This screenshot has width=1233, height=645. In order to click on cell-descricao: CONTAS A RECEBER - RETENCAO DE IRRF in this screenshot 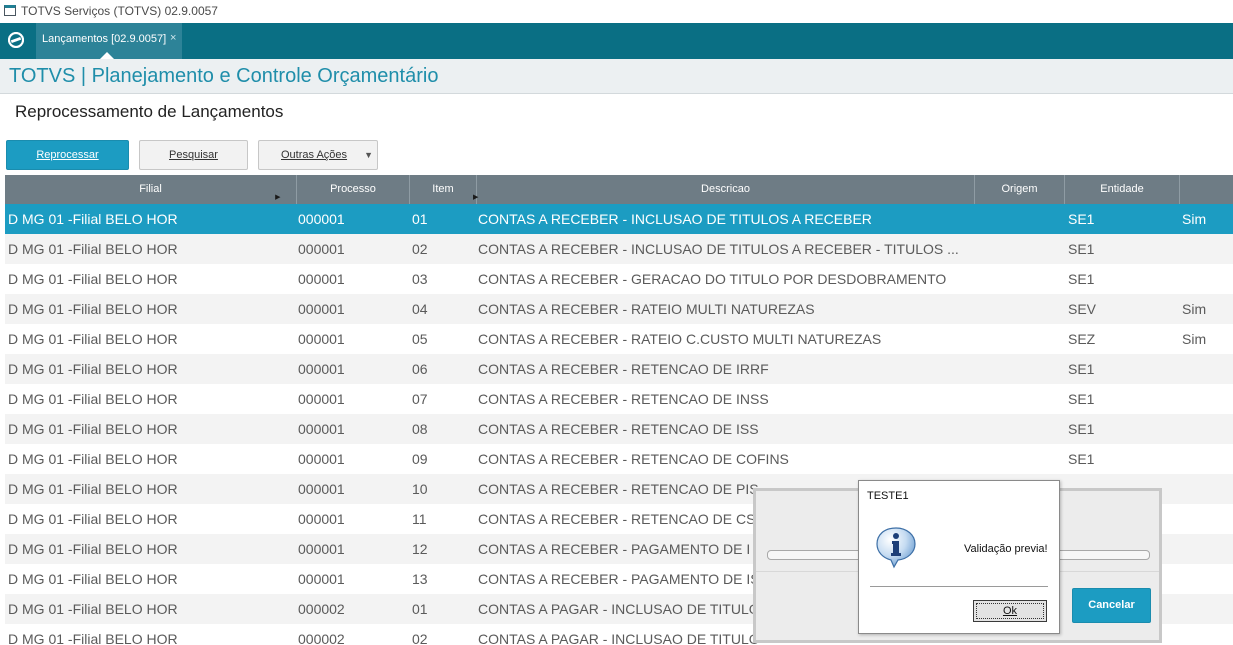, I will do `click(623, 369)`.